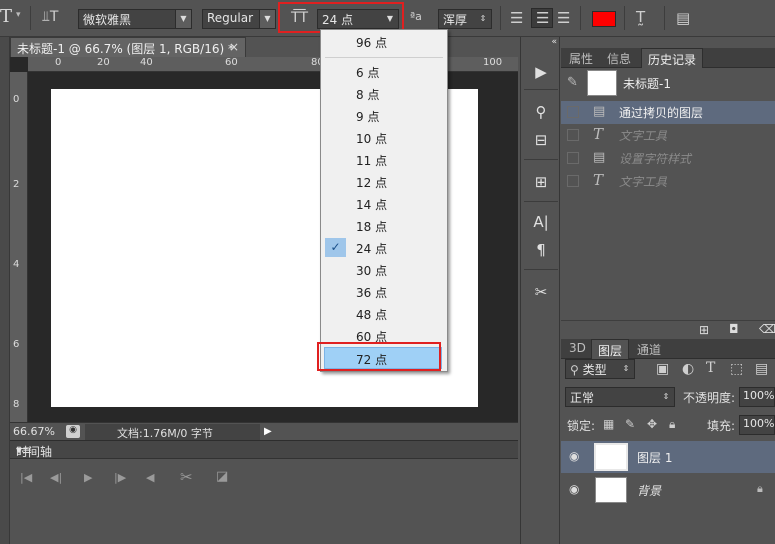 This screenshot has width=775, height=544. Describe the element at coordinates (384, 94) in the screenshot. I see `font-size-option: 8 点` at that location.